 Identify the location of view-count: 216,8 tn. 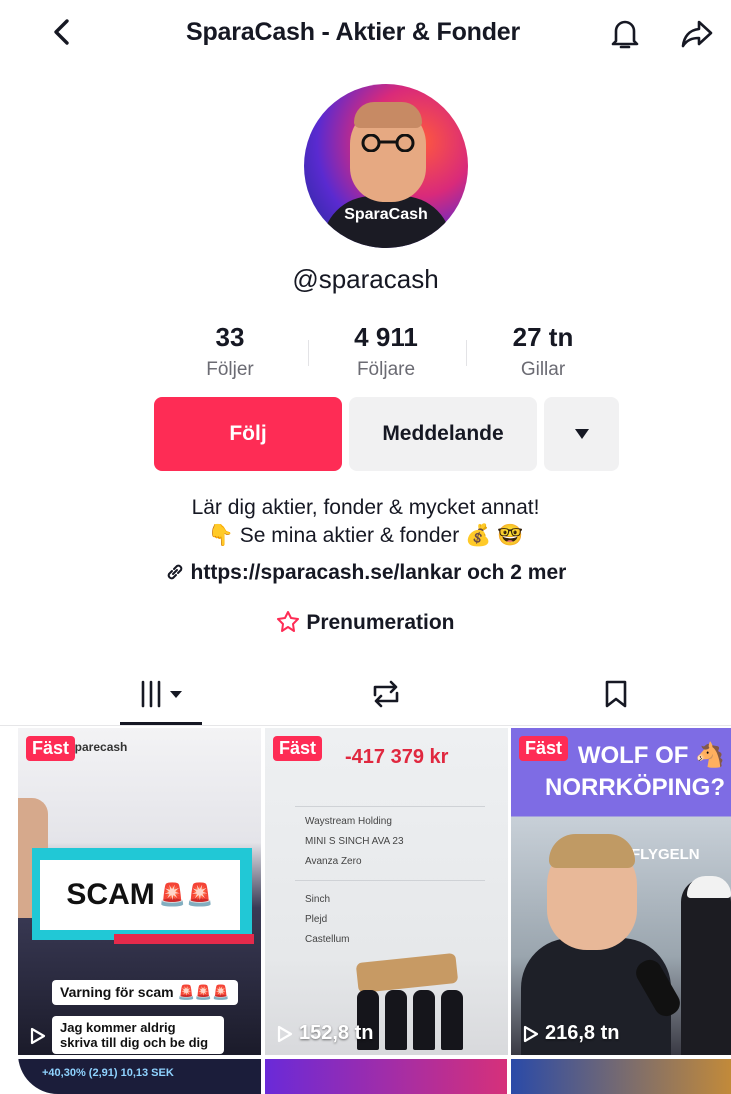
(571, 1033).